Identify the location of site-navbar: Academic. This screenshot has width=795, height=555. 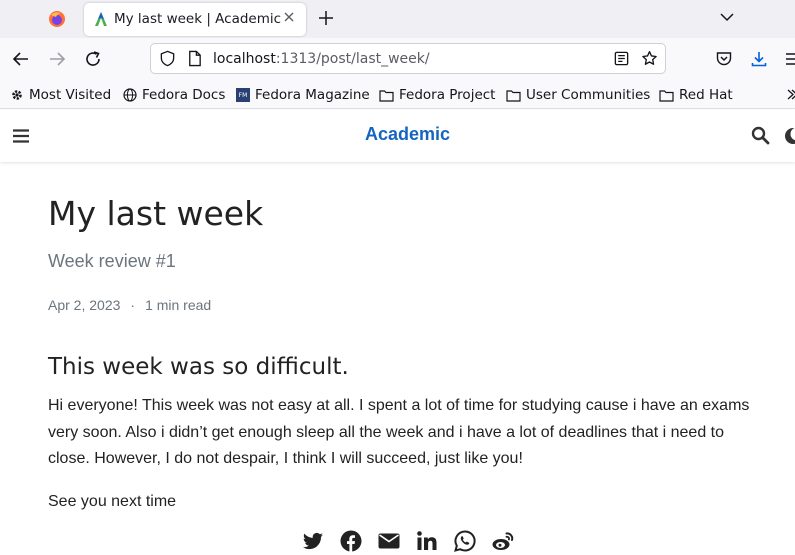
(397, 136).